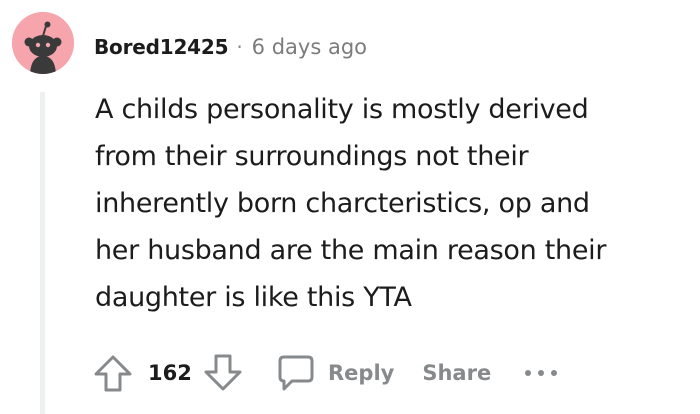 Image resolution: width=700 pixels, height=414 pixels. I want to click on snoo-avatar-icon, so click(43, 43).